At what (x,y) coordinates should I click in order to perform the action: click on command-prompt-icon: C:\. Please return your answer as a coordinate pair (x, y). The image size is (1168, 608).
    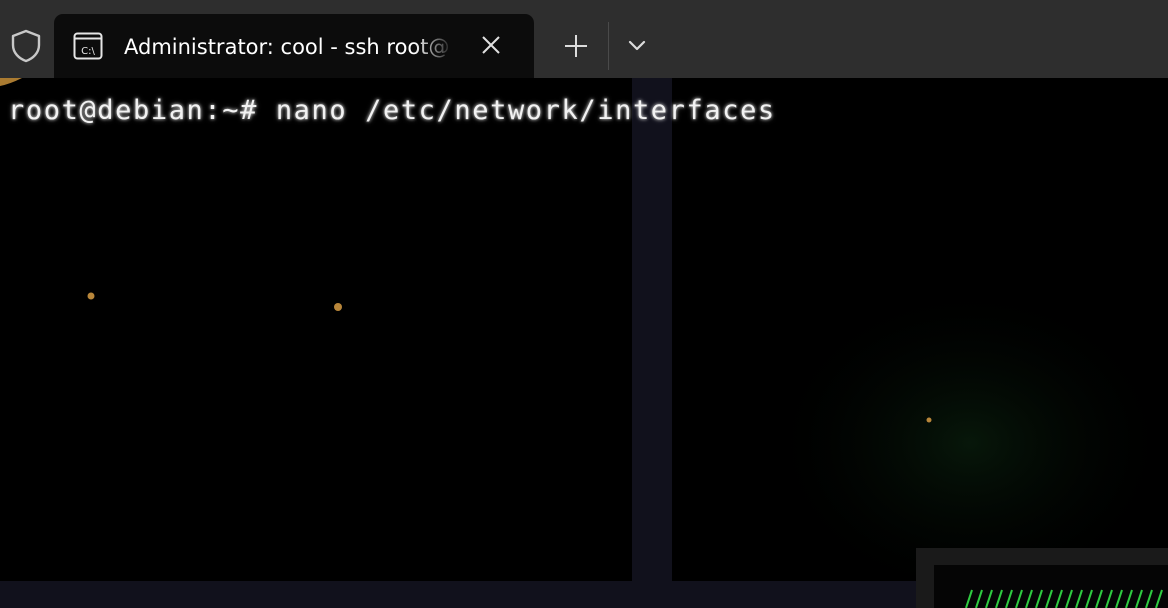
    Looking at the image, I should click on (88, 46).